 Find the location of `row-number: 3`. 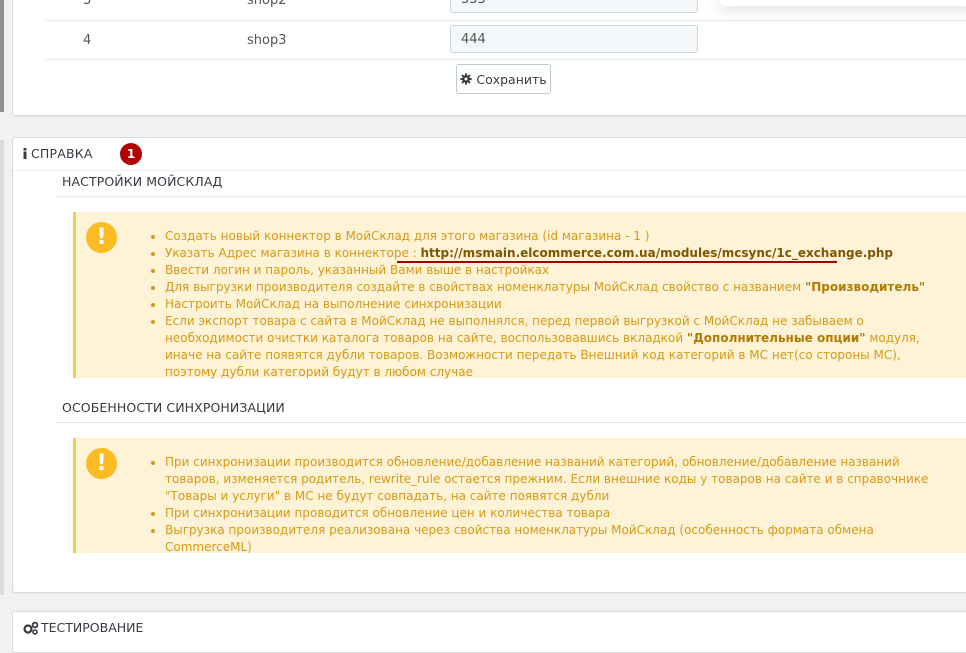

row-number: 3 is located at coordinates (87, 4).